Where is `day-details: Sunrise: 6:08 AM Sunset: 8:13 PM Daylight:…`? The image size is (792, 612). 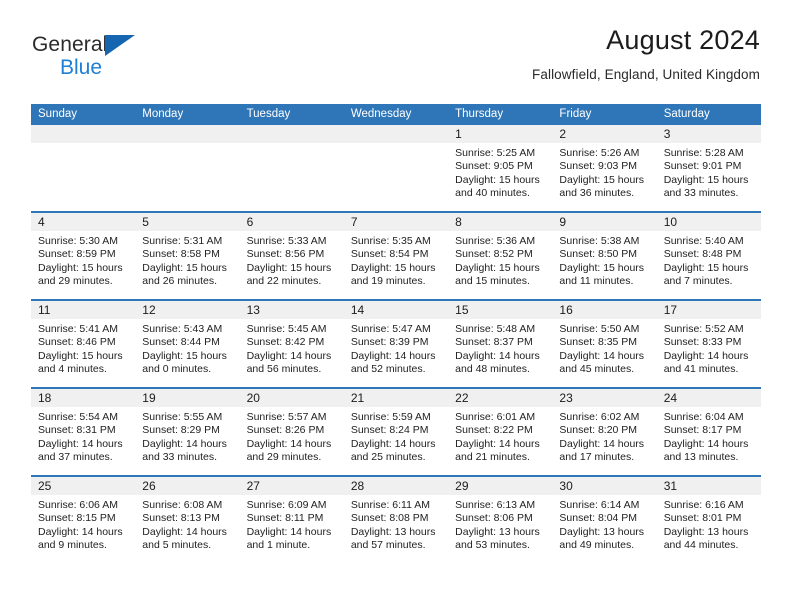
day-details: Sunrise: 6:08 AM Sunset: 8:13 PM Daylight:… is located at coordinates (187, 523).